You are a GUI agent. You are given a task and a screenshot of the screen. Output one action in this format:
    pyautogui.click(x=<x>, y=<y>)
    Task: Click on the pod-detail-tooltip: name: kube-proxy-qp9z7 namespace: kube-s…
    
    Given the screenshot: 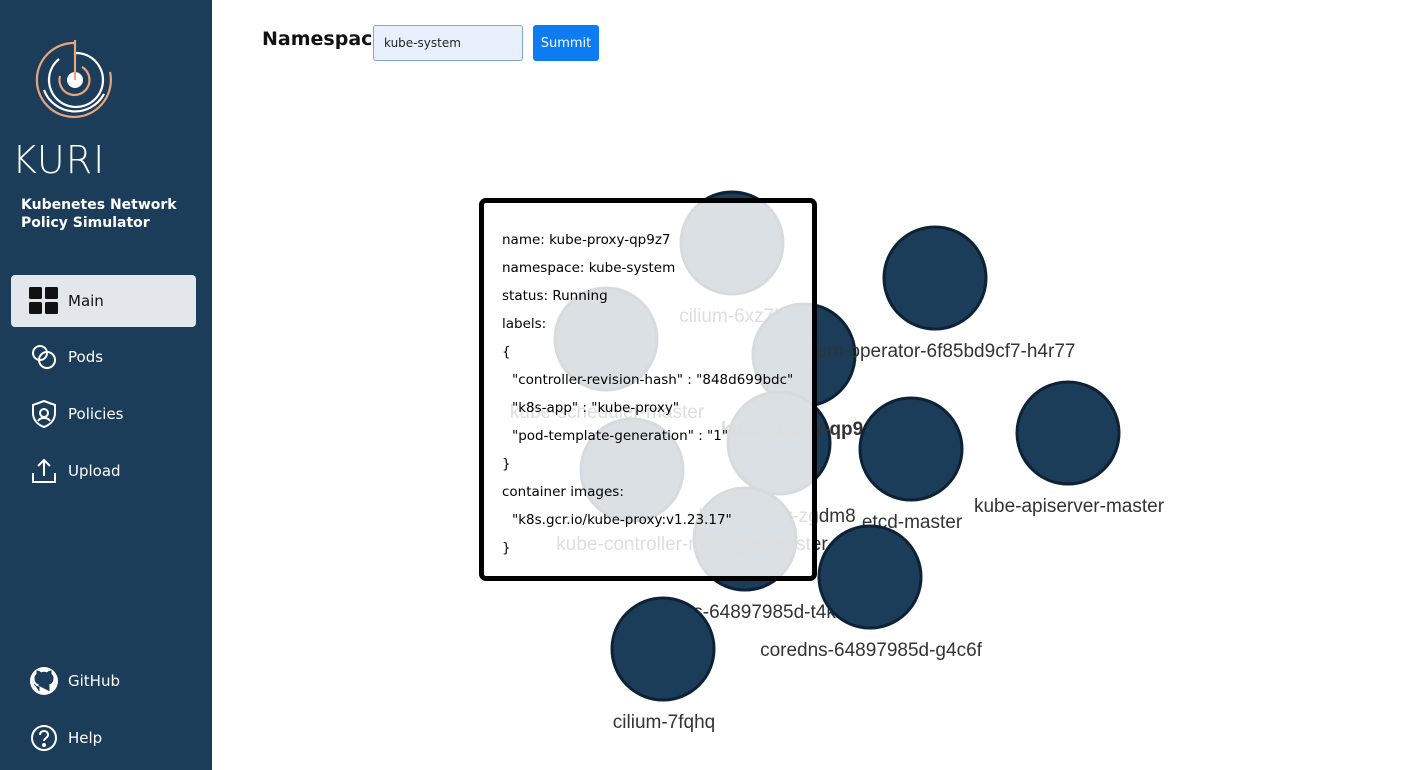 What is the action you would take?
    pyautogui.click(x=648, y=389)
    